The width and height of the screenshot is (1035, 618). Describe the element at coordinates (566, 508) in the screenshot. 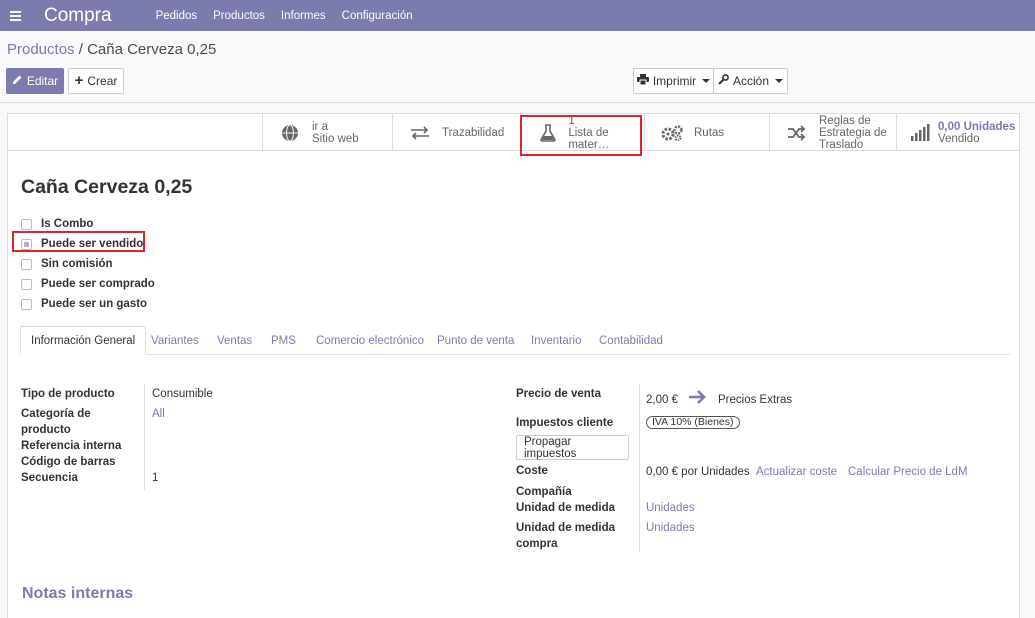

I see `uom-label: Unidad de medida` at that location.